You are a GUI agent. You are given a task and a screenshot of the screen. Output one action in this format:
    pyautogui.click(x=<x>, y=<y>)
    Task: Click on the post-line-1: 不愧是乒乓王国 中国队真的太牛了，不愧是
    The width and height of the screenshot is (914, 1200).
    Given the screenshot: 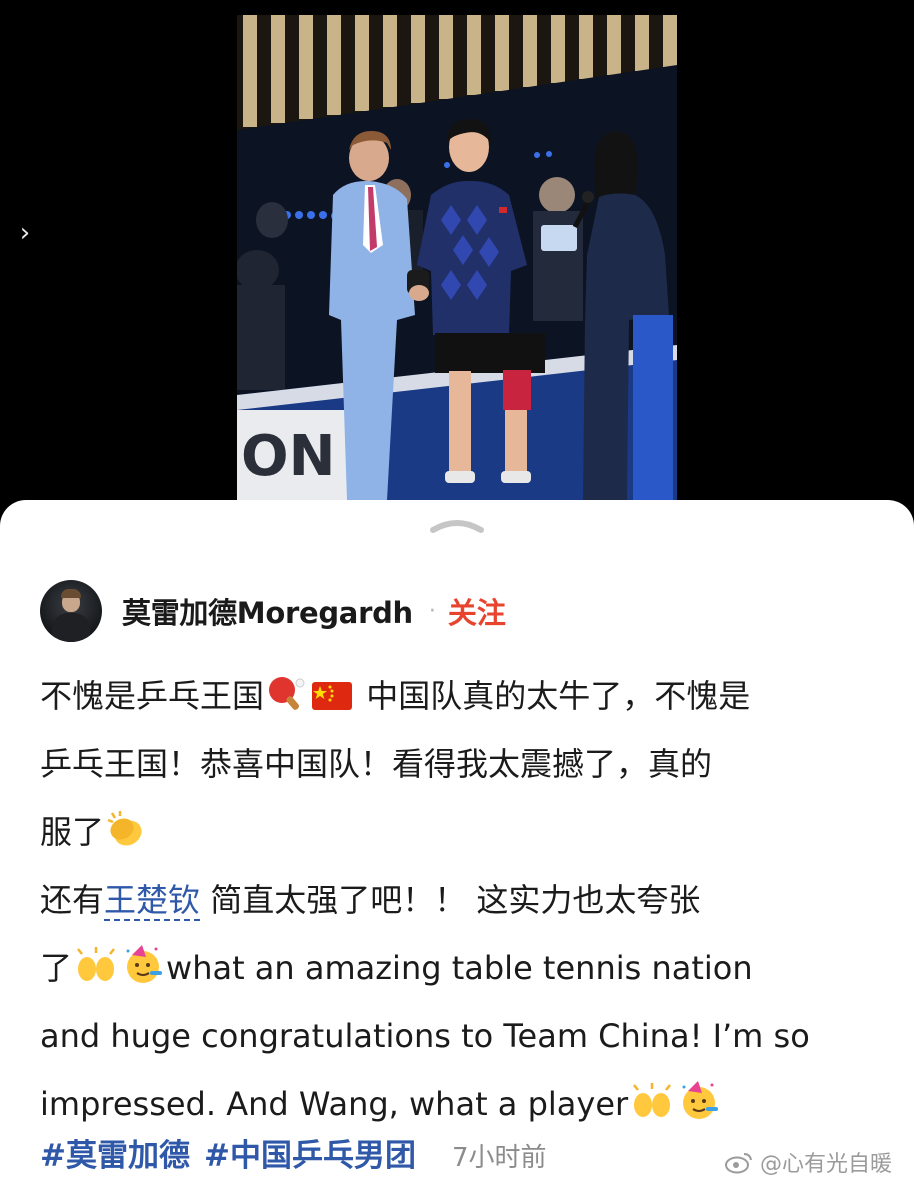 What is the action you would take?
    pyautogui.click(x=460, y=696)
    